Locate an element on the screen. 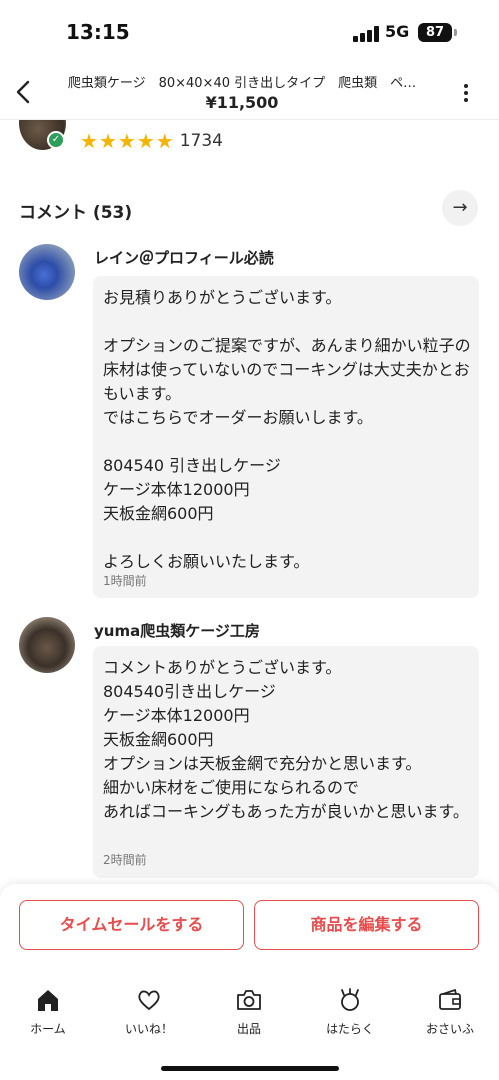 This screenshot has height=1080, width=499. edit-item-button: 商品を編集する is located at coordinates (366, 925).